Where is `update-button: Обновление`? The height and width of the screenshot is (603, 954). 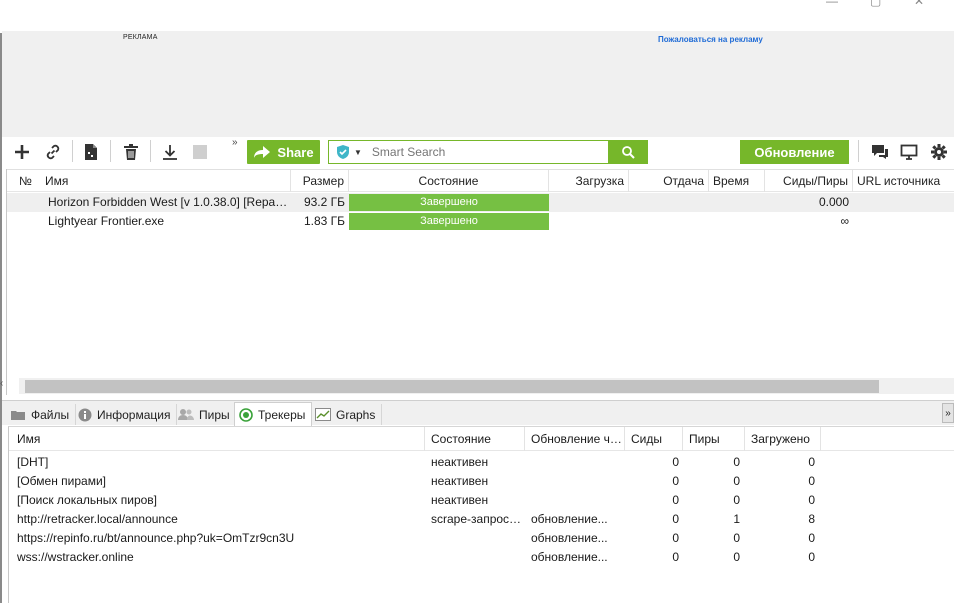
update-button: Обновление is located at coordinates (794, 152).